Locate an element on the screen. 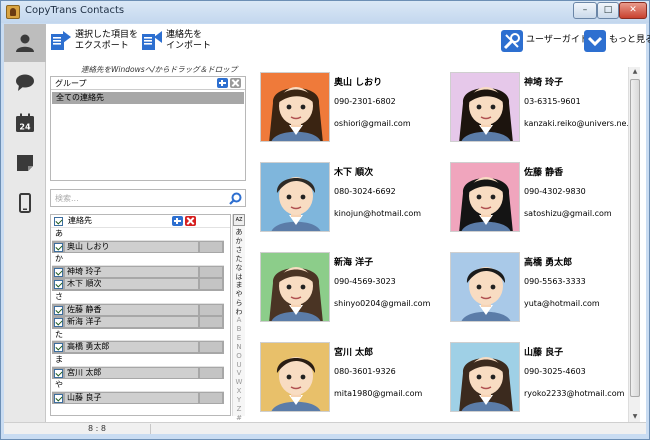  user-guide-button: ユーザーガイド is located at coordinates (545, 42).